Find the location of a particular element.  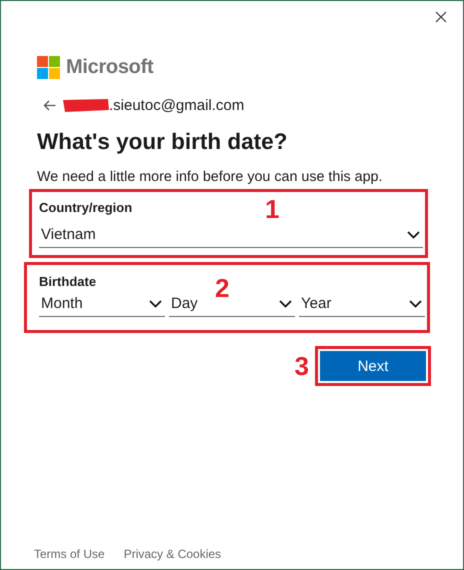

field-label: Country/region is located at coordinates (85, 207).